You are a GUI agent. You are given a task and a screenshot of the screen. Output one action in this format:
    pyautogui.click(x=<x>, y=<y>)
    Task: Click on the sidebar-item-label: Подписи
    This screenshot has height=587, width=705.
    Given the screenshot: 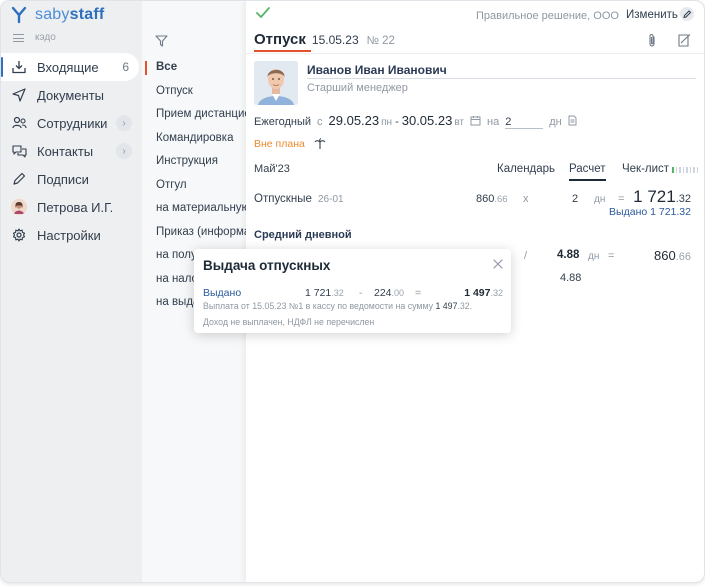 What is the action you would take?
    pyautogui.click(x=63, y=179)
    